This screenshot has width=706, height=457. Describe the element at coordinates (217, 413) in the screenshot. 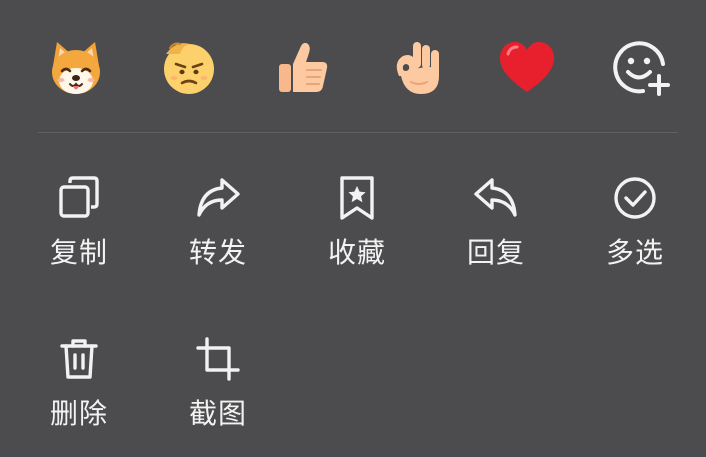

I see `screenshot-label: 截图` at that location.